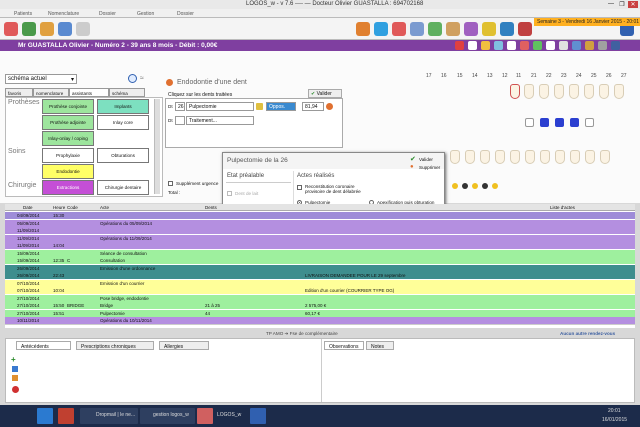 This screenshot has height=427, width=640. Describe the element at coordinates (320, 260) in the screenshot. I see `table-row: 15/09/2014 12:35 C Consultation` at that location.